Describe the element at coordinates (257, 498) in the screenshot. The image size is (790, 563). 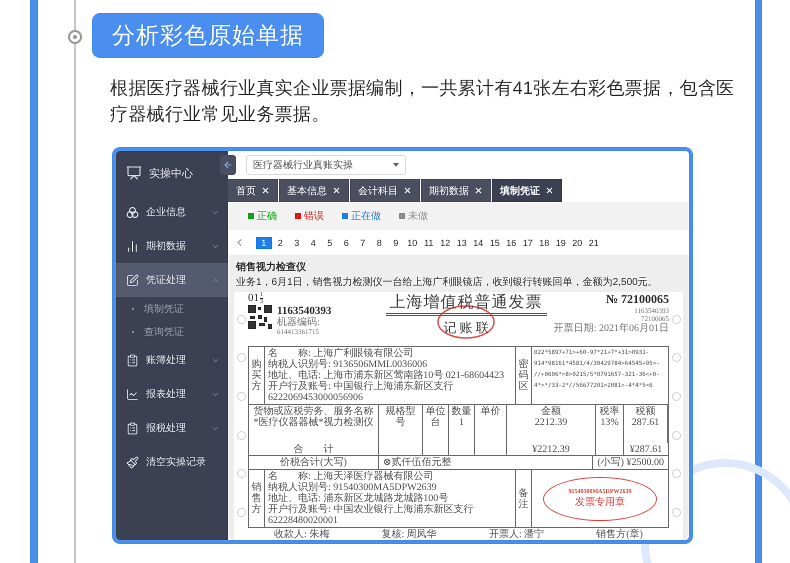
I see `seller-label: 销售方` at that location.